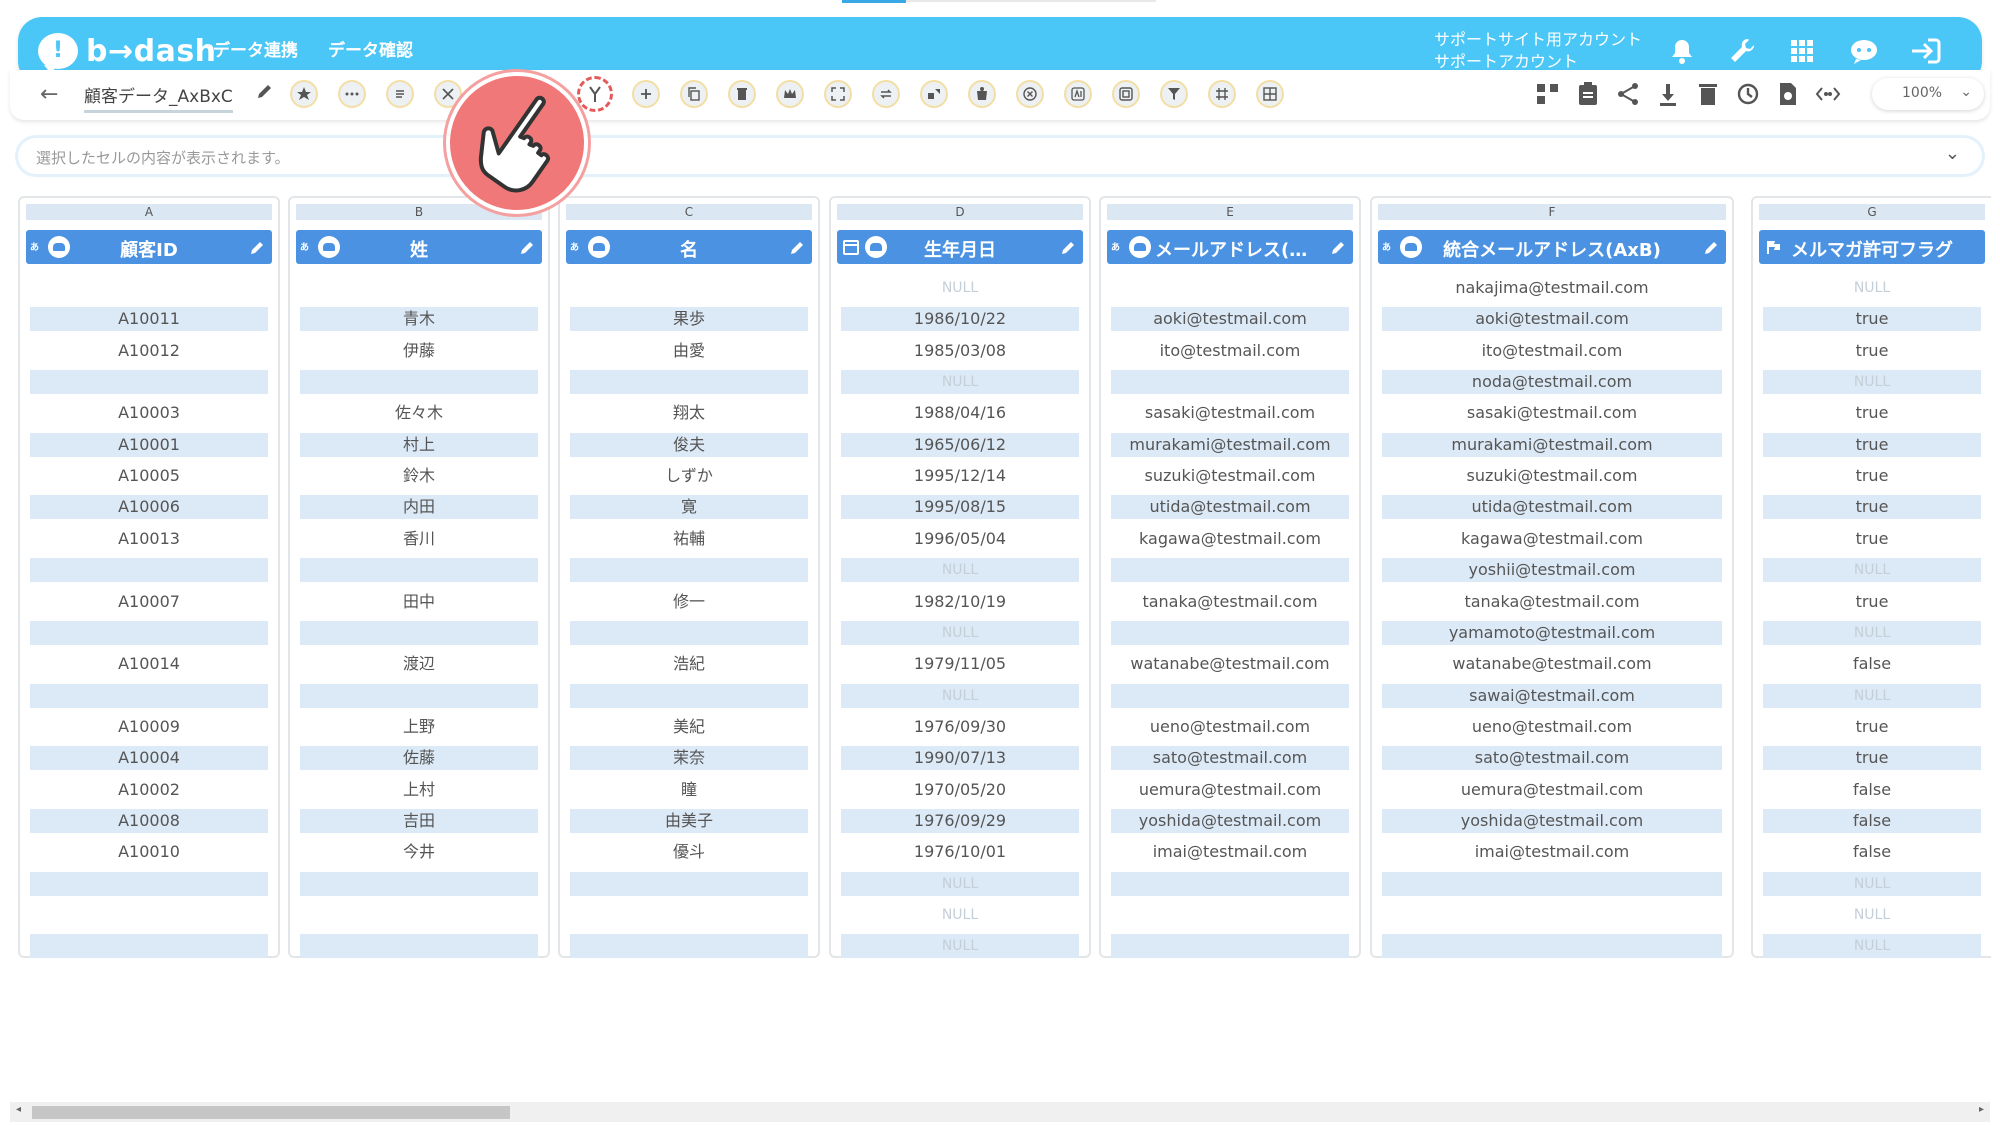 This screenshot has width=2000, height=1125. I want to click on bell-icon, so click(1682, 51).